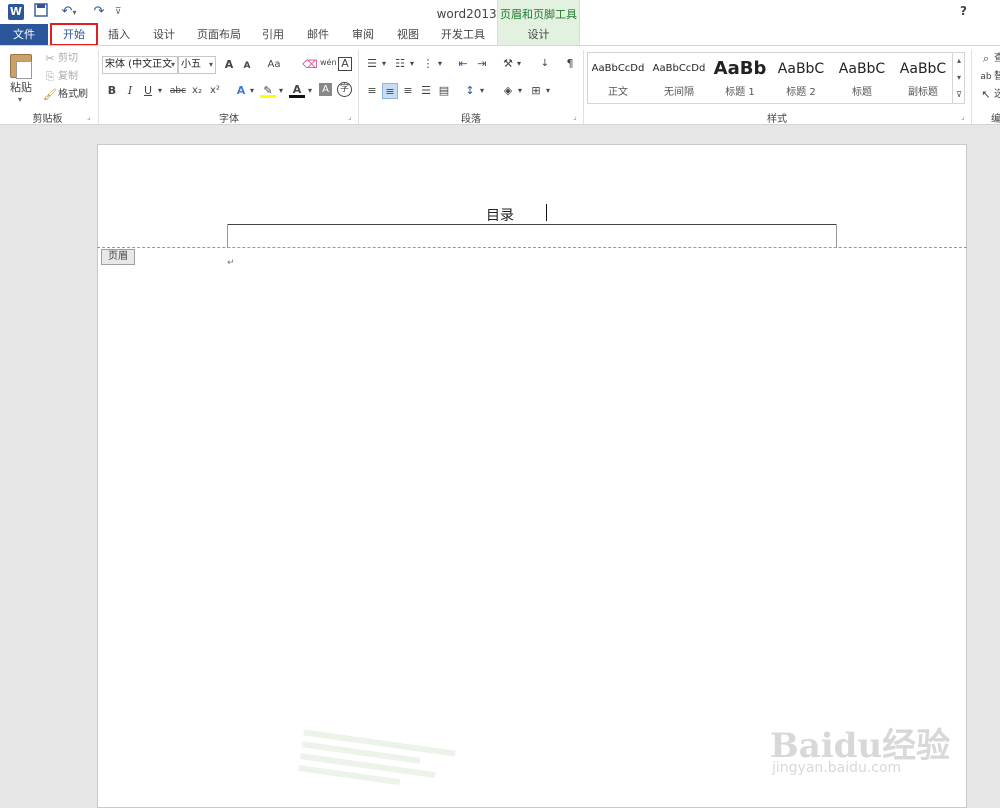 The width and height of the screenshot is (1000, 808). I want to click on italic-button: I, so click(130, 91).